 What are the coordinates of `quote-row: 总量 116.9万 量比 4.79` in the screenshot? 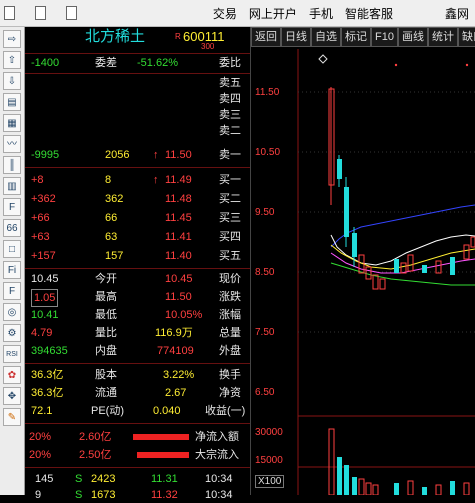 It's located at (136, 333).